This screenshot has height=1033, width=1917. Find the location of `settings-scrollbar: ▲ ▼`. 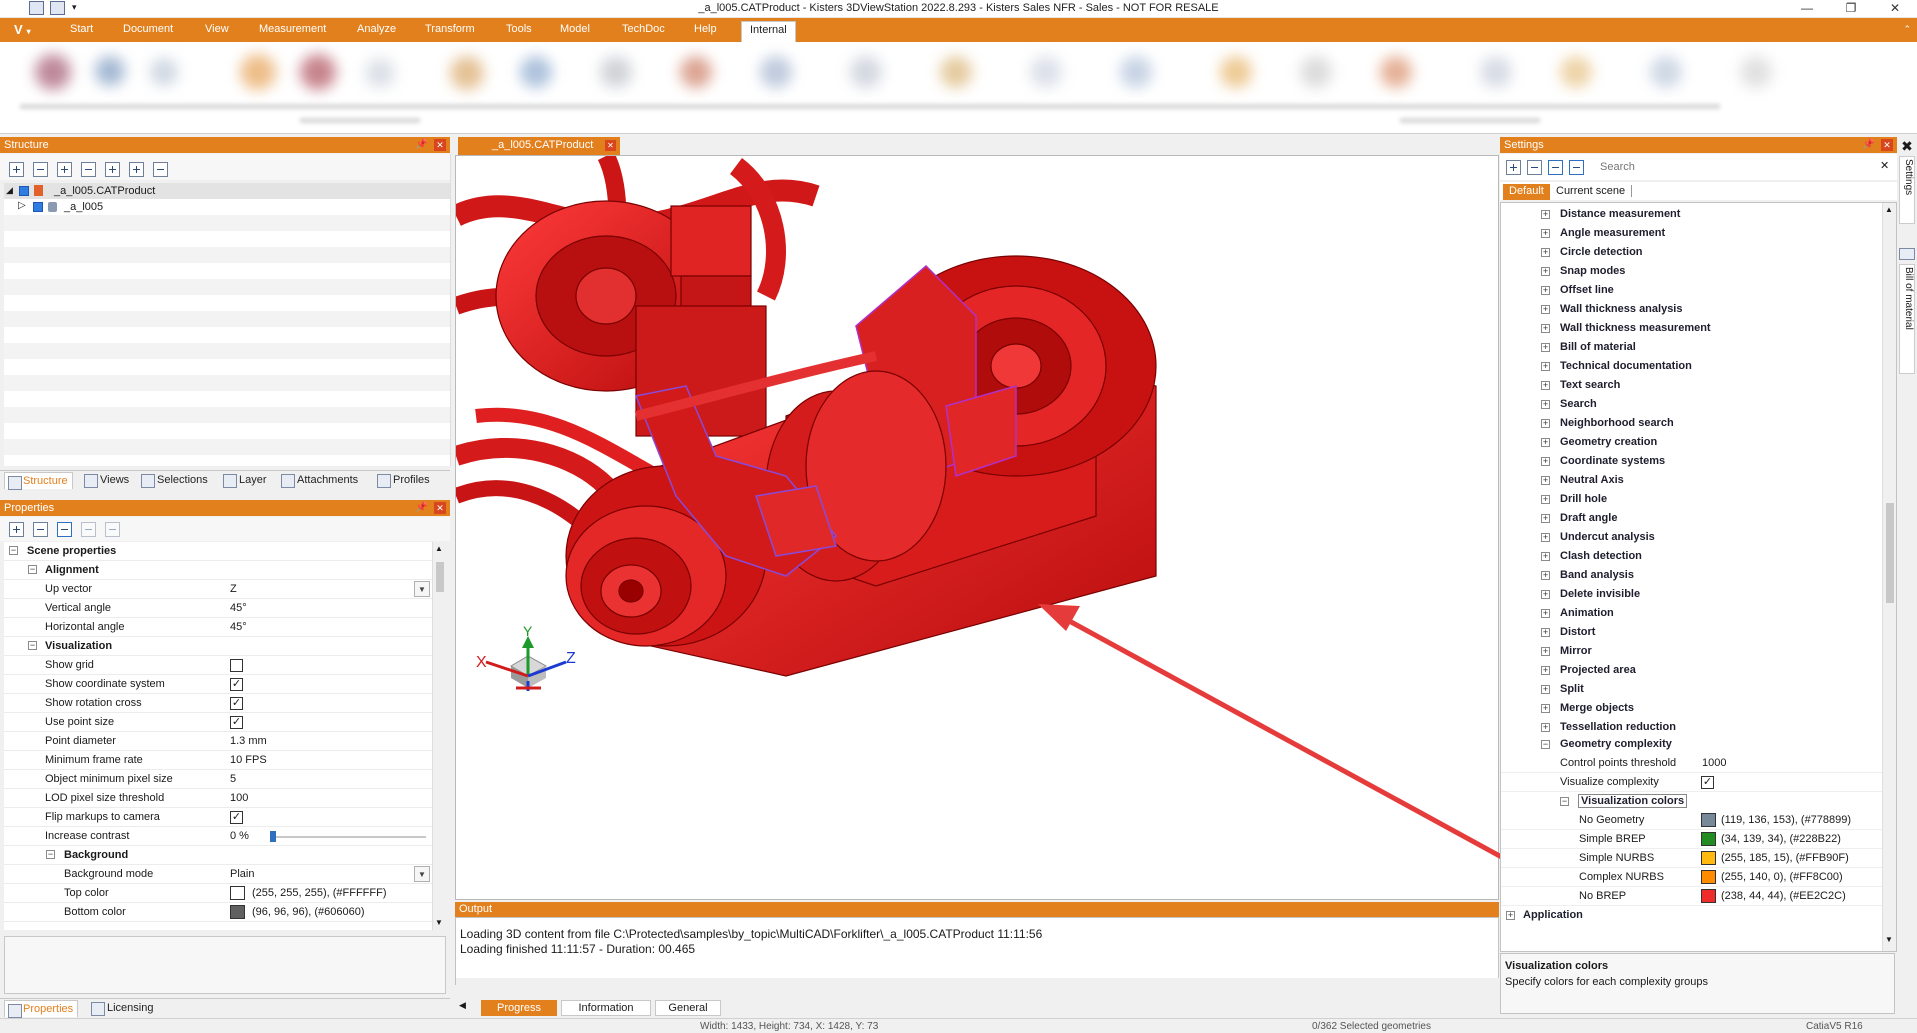

settings-scrollbar: ▲ ▼ is located at coordinates (1889, 577).